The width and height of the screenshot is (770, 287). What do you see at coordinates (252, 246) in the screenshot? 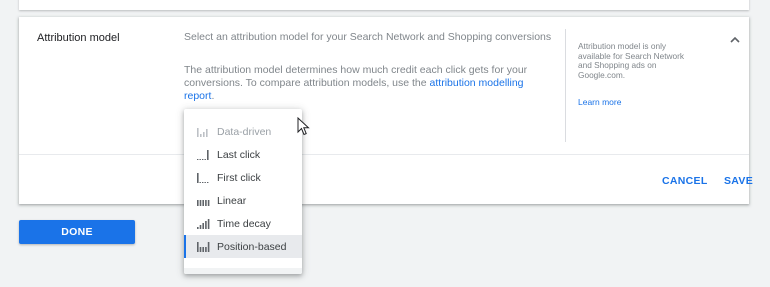
I see `menu-item-label: Position-based` at bounding box center [252, 246].